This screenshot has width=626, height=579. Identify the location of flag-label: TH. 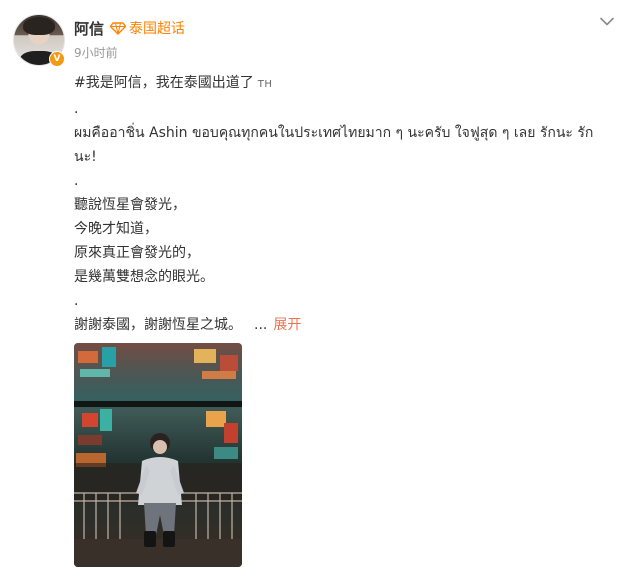
(265, 84).